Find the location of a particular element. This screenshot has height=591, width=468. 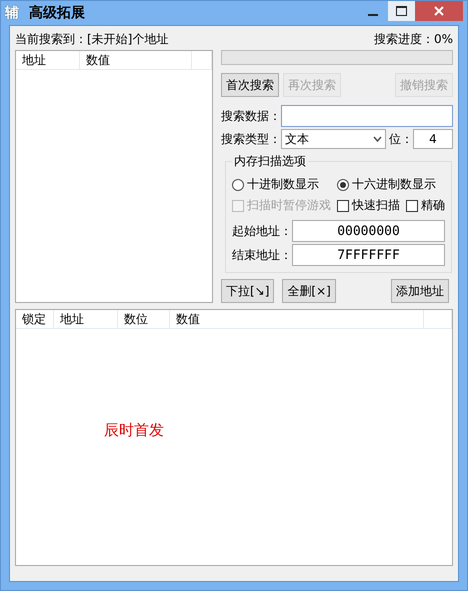

radio-option: 十六进制数显示 is located at coordinates (386, 184).